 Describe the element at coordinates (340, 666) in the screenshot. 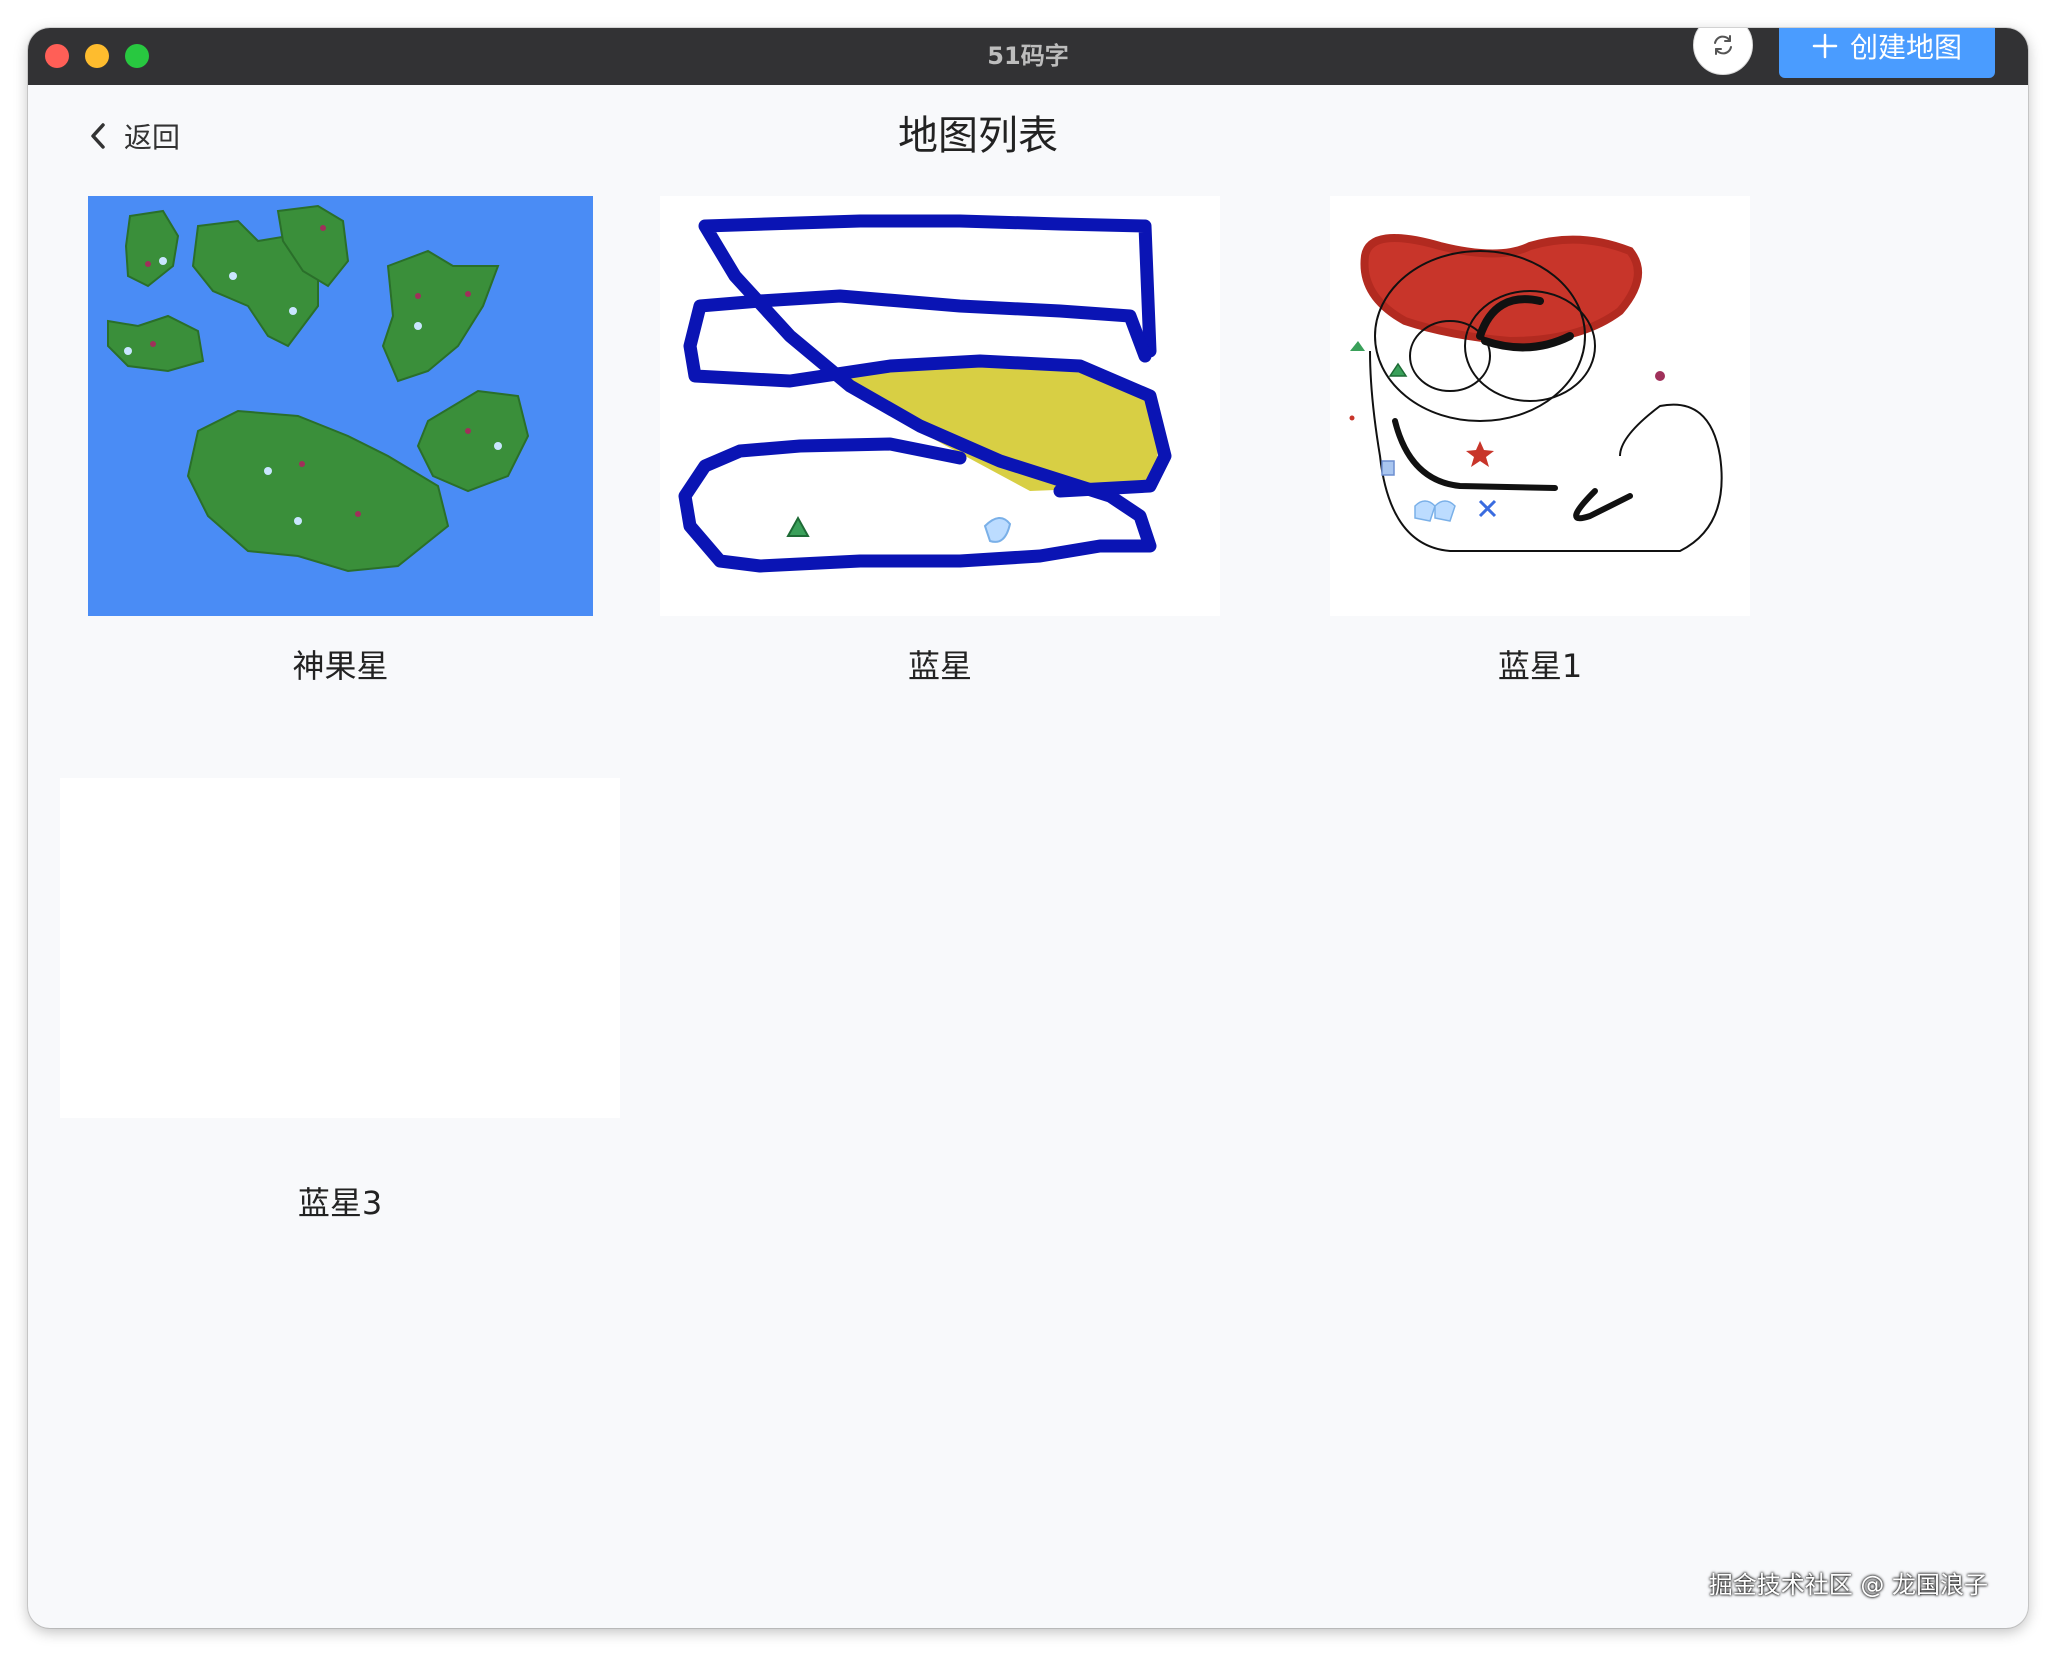

I see `map-name-label: 神果星` at that location.